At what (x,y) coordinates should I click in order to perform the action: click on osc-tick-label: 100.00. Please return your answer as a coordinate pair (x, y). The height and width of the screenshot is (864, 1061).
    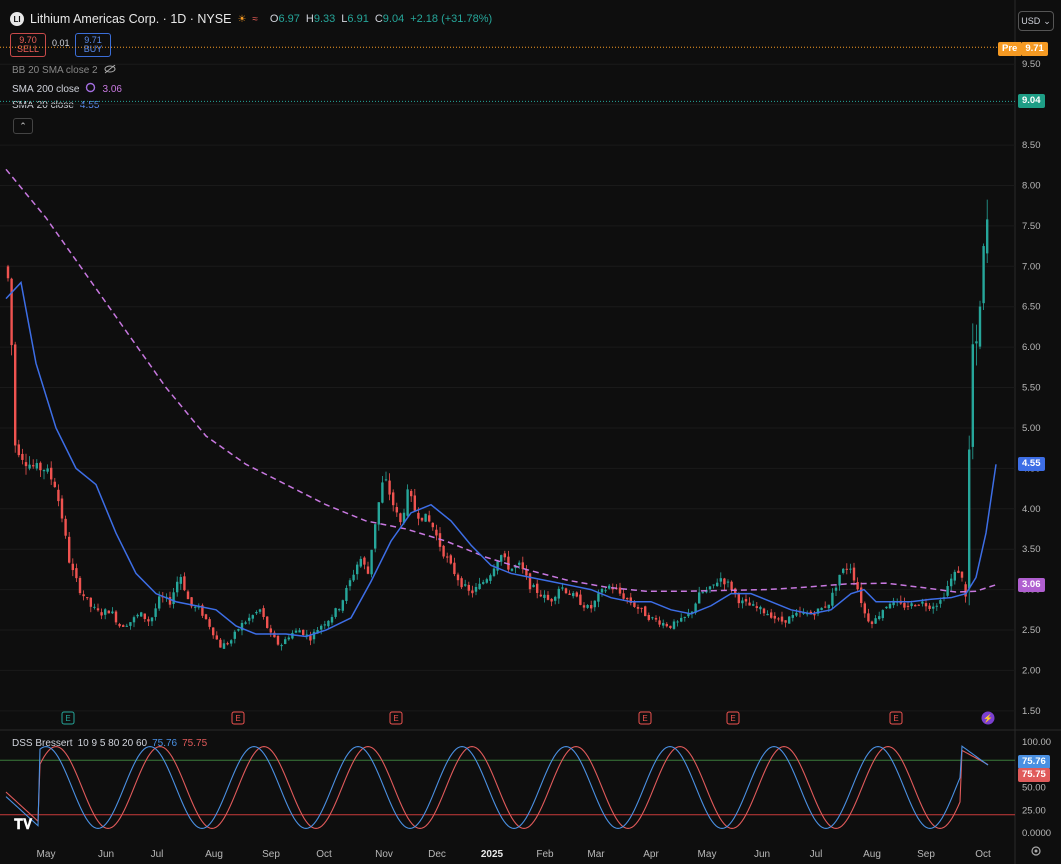
    Looking at the image, I should click on (1036, 742).